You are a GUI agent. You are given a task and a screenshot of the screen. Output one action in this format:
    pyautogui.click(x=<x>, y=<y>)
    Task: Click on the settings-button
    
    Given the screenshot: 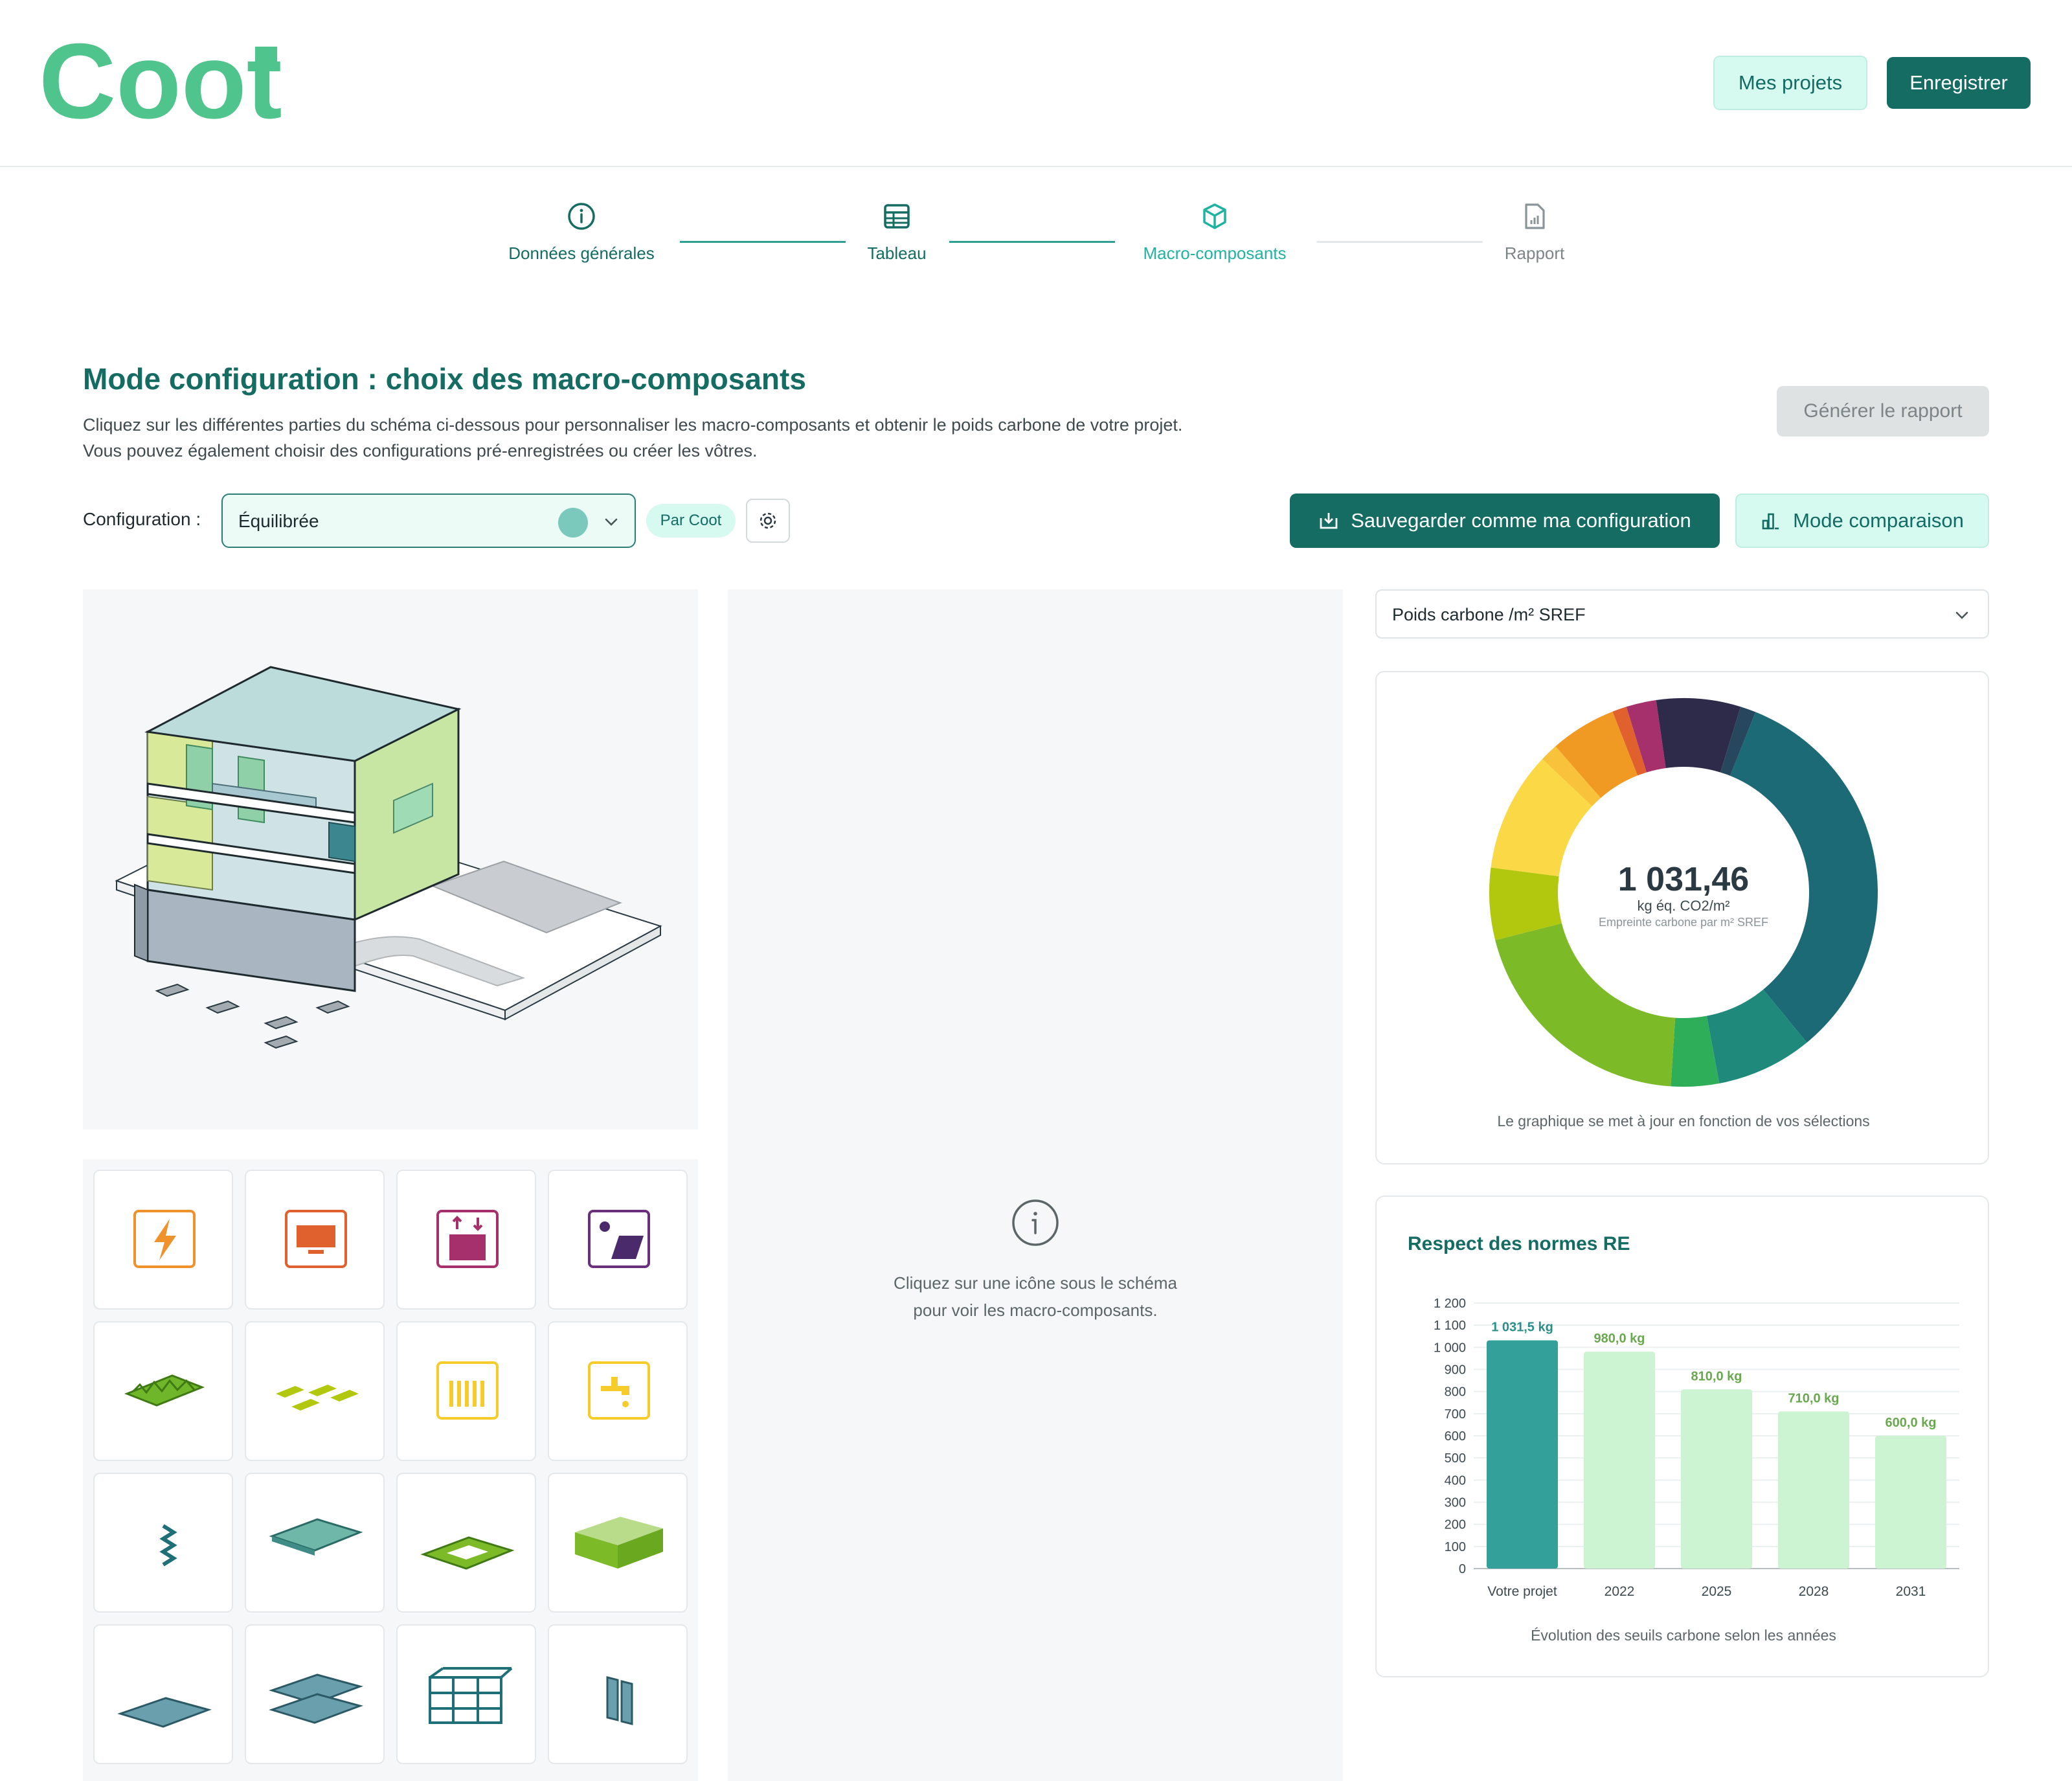 What is the action you would take?
    pyautogui.click(x=768, y=521)
    